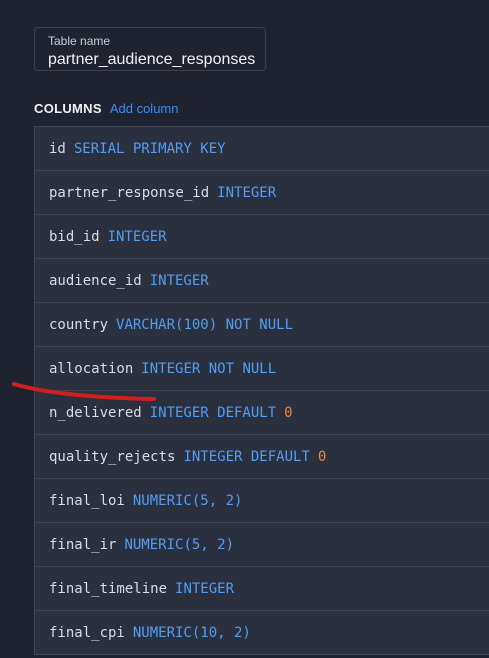 Image resolution: width=489 pixels, height=658 pixels. What do you see at coordinates (191, 632) in the screenshot?
I see `column-type: NUMERIC(10, 2)` at bounding box center [191, 632].